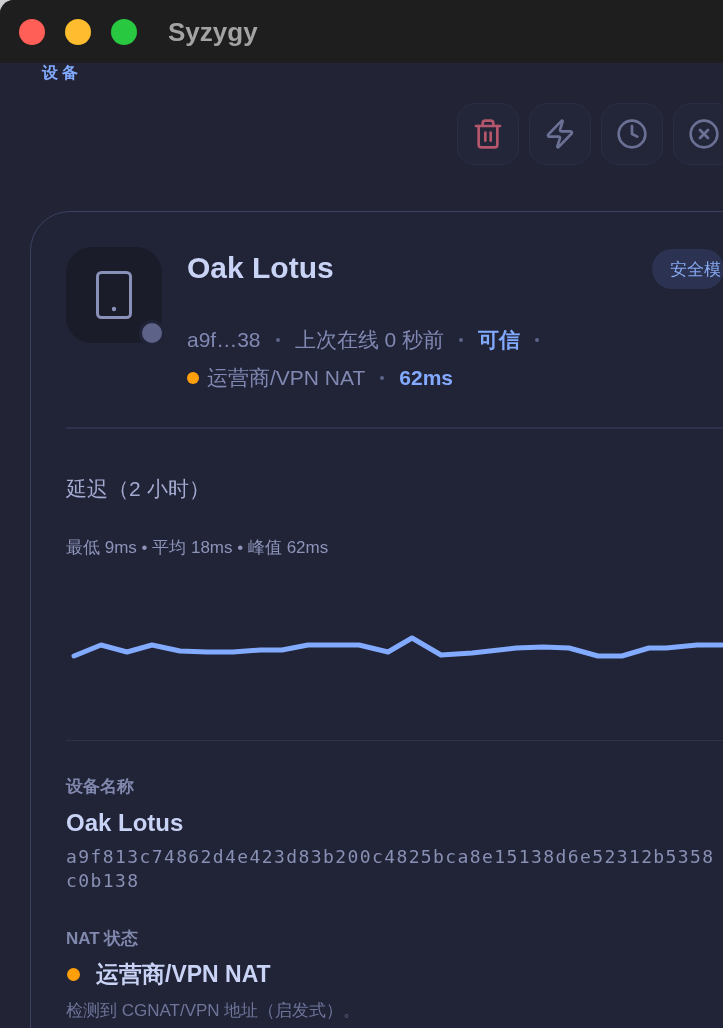  Describe the element at coordinates (78, 31) in the screenshot. I see `minimize-button` at that location.